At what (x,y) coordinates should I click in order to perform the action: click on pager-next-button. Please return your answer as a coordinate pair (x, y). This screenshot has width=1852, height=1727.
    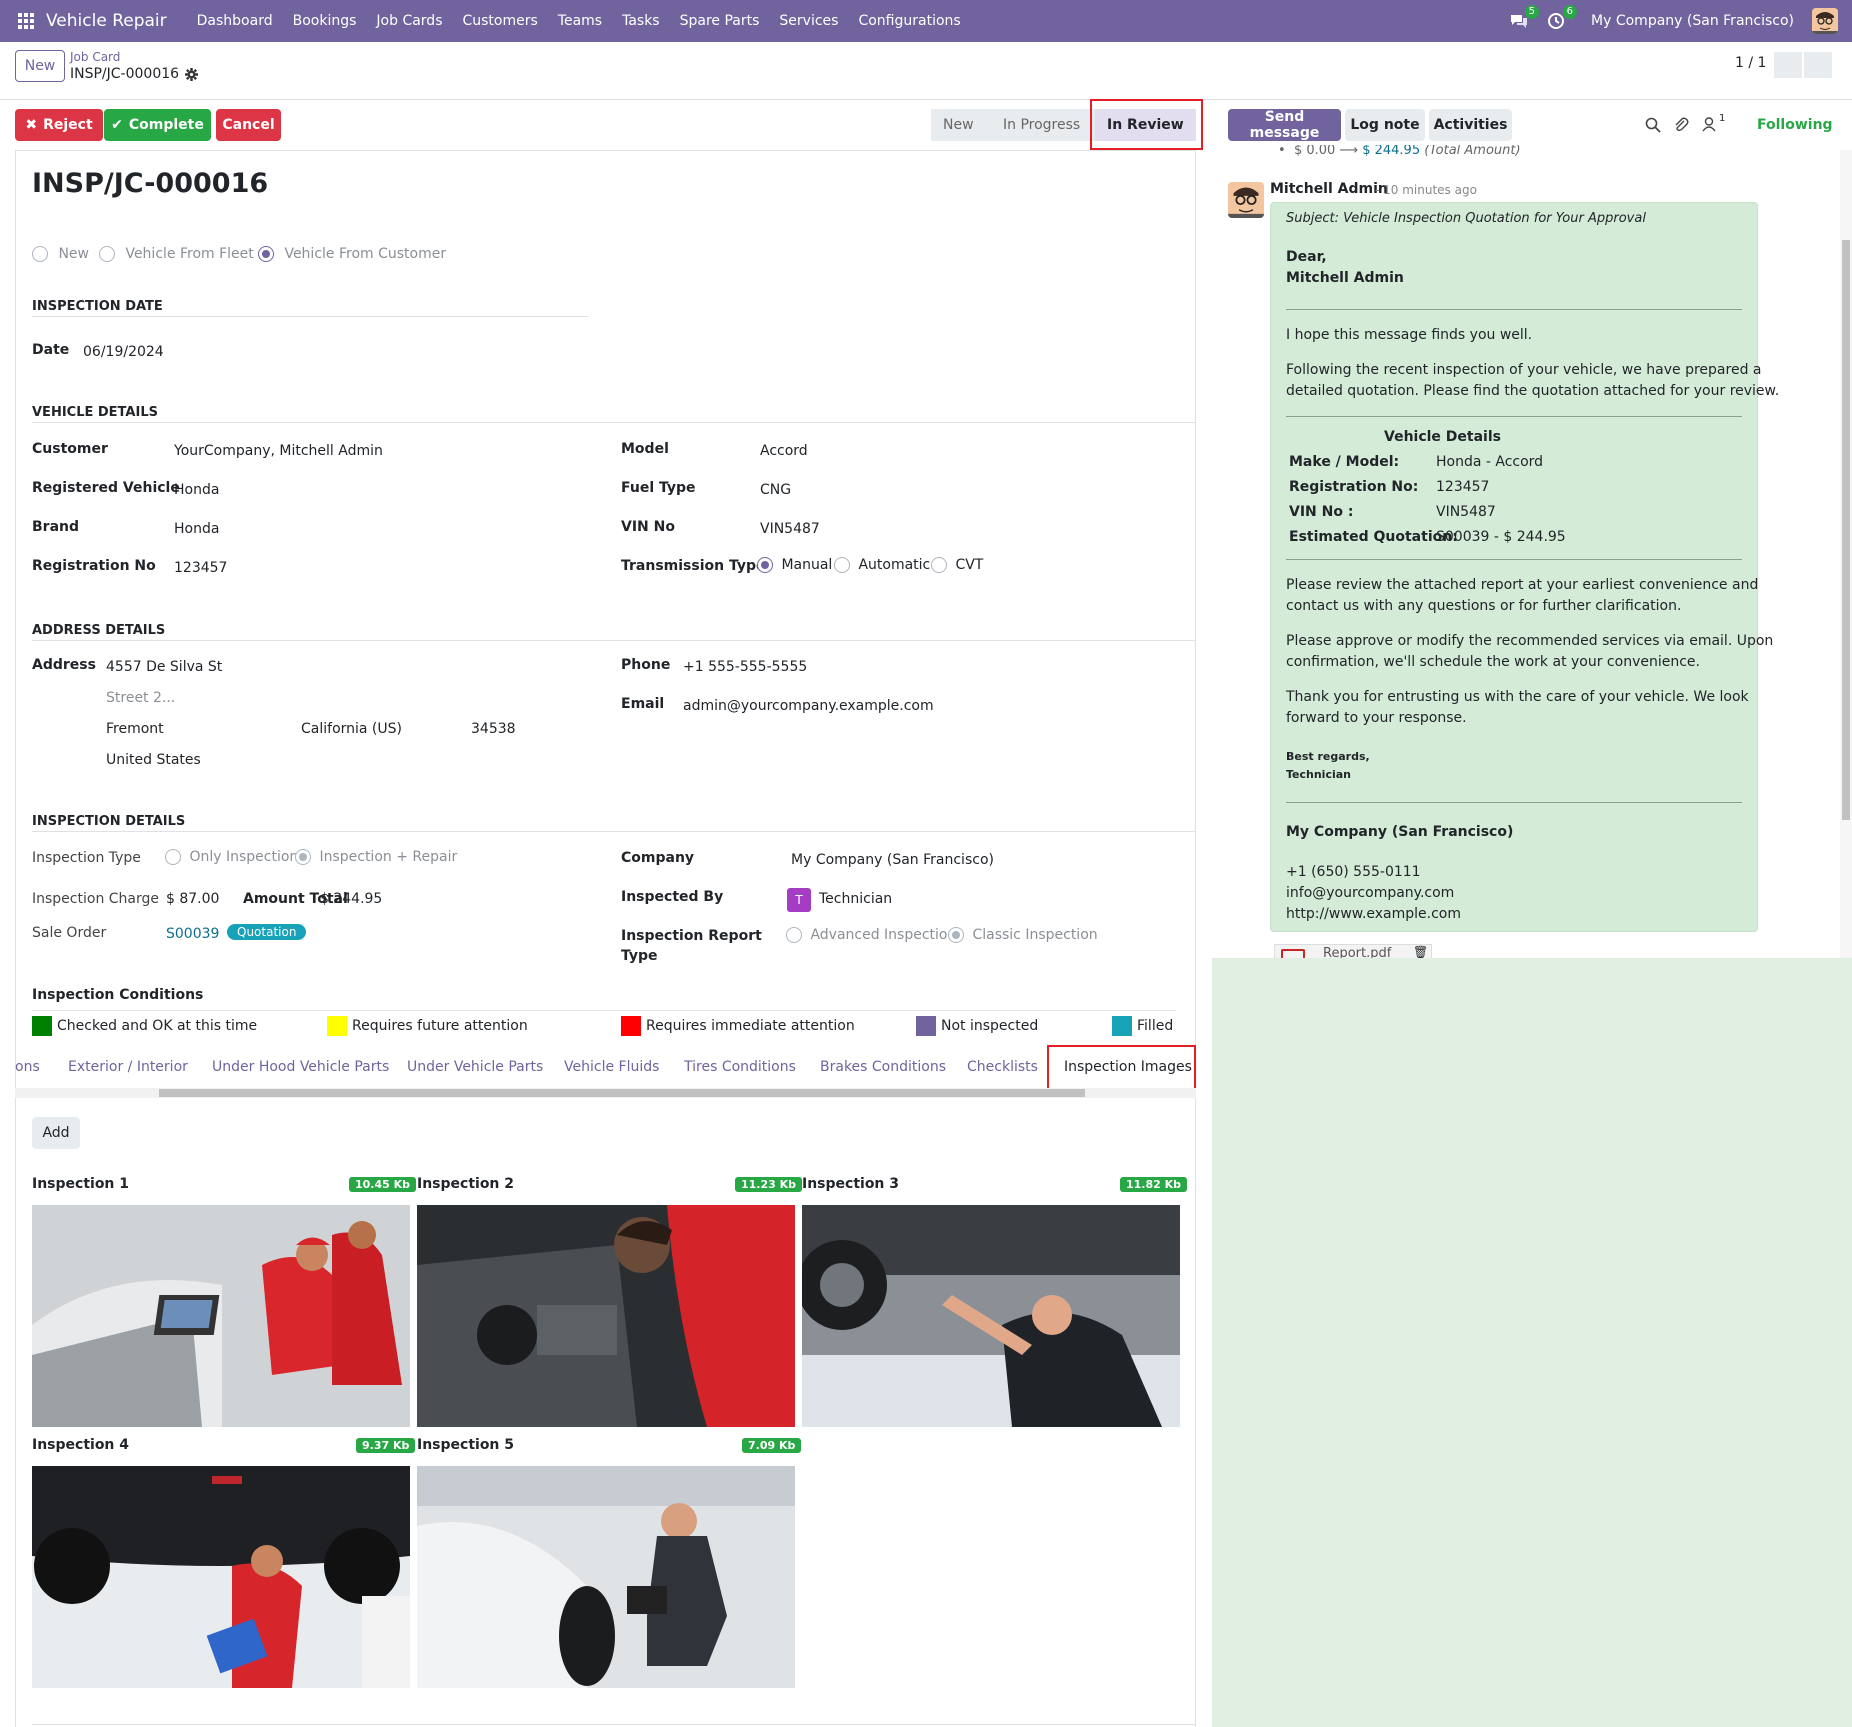
    Looking at the image, I should click on (1818, 65).